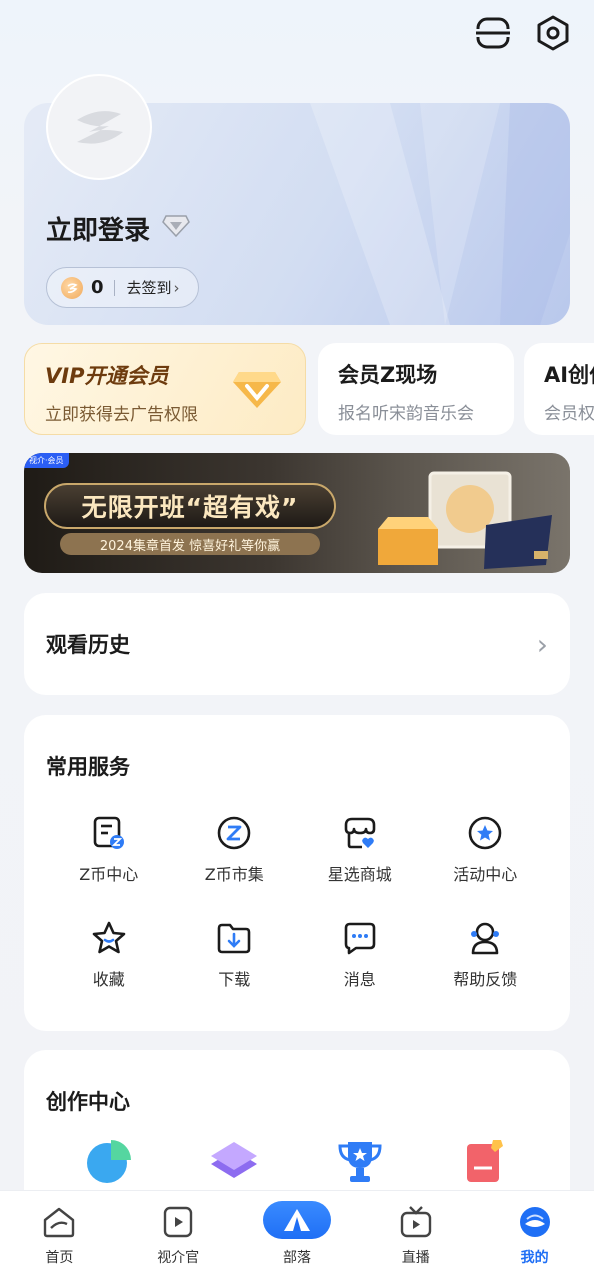  Describe the element at coordinates (234, 979) in the screenshot. I see `service-label: 下载` at that location.